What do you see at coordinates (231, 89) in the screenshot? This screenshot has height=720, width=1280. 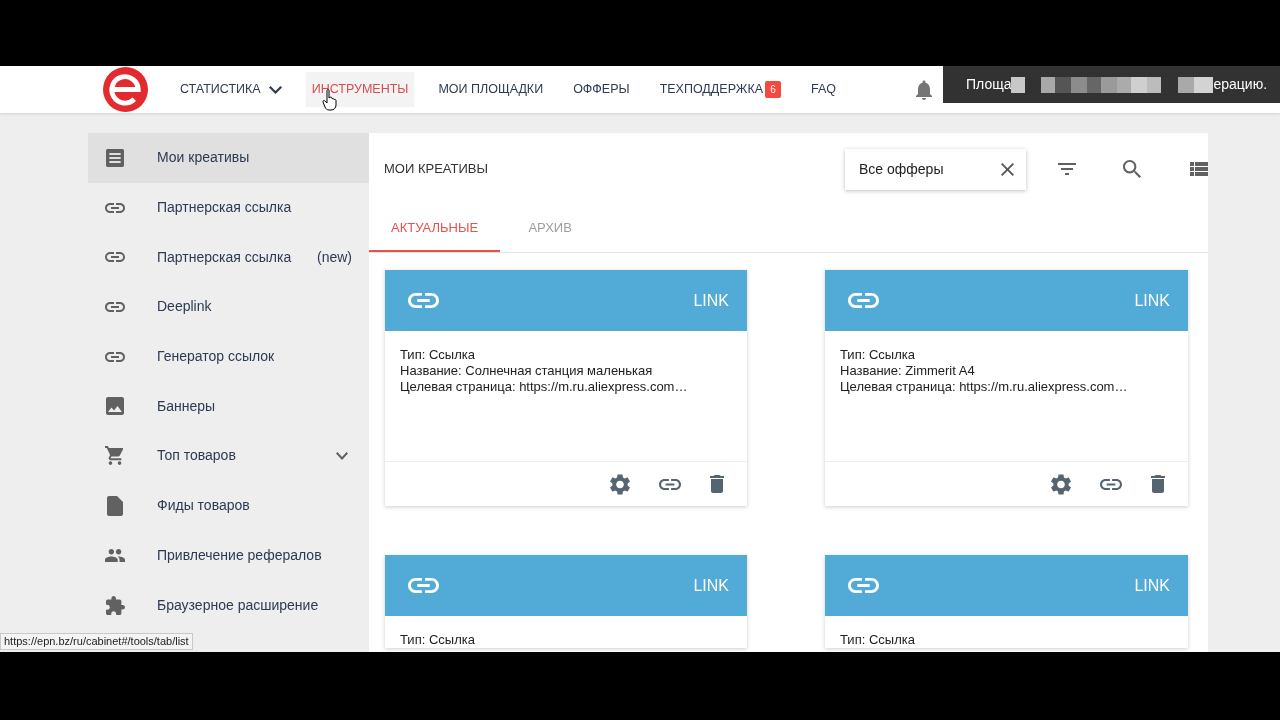 I see `nav-menu-item: СТАТИСТИКА` at bounding box center [231, 89].